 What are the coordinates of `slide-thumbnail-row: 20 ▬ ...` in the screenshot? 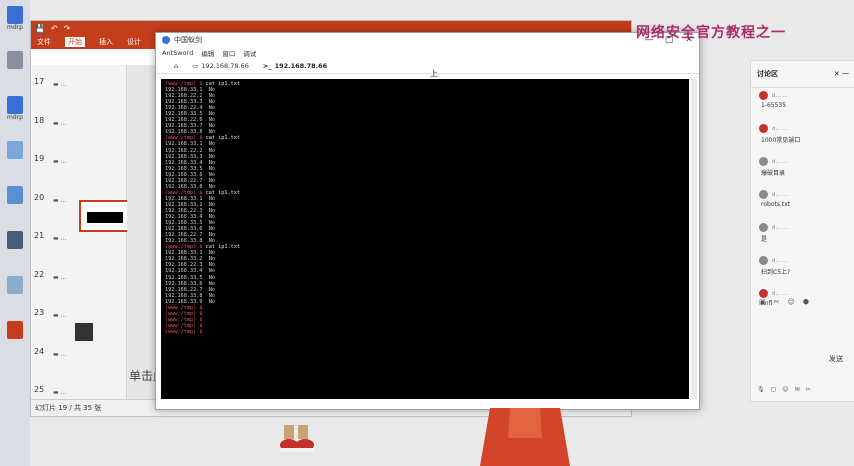 It's located at (78, 208).